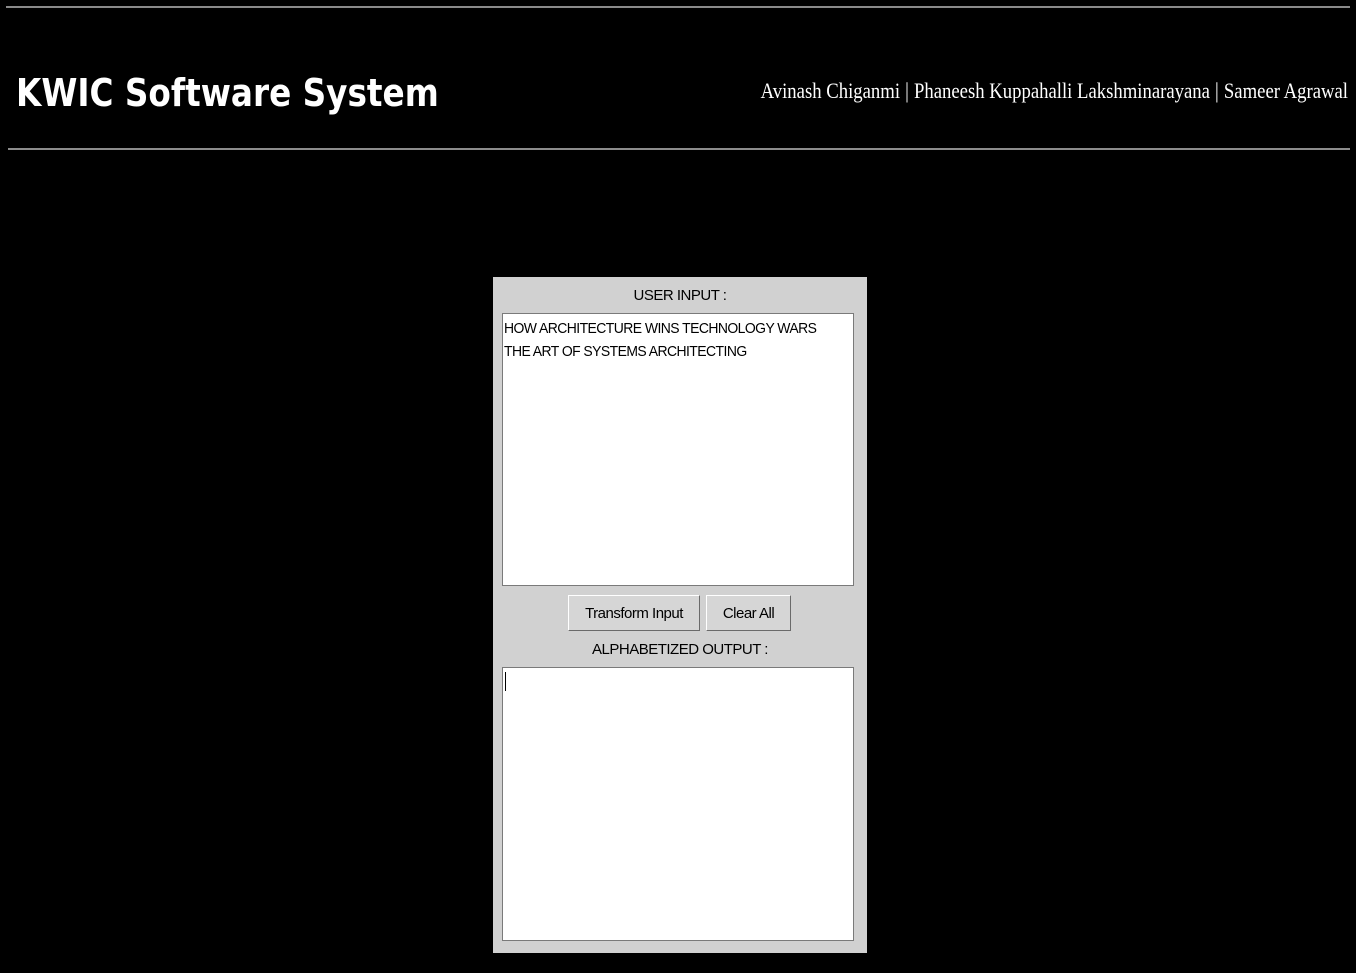 This screenshot has width=1356, height=973. What do you see at coordinates (660, 328) in the screenshot?
I see `input-line: HOW ARCHITECTURE WINS TECHNOLOGY WARS` at bounding box center [660, 328].